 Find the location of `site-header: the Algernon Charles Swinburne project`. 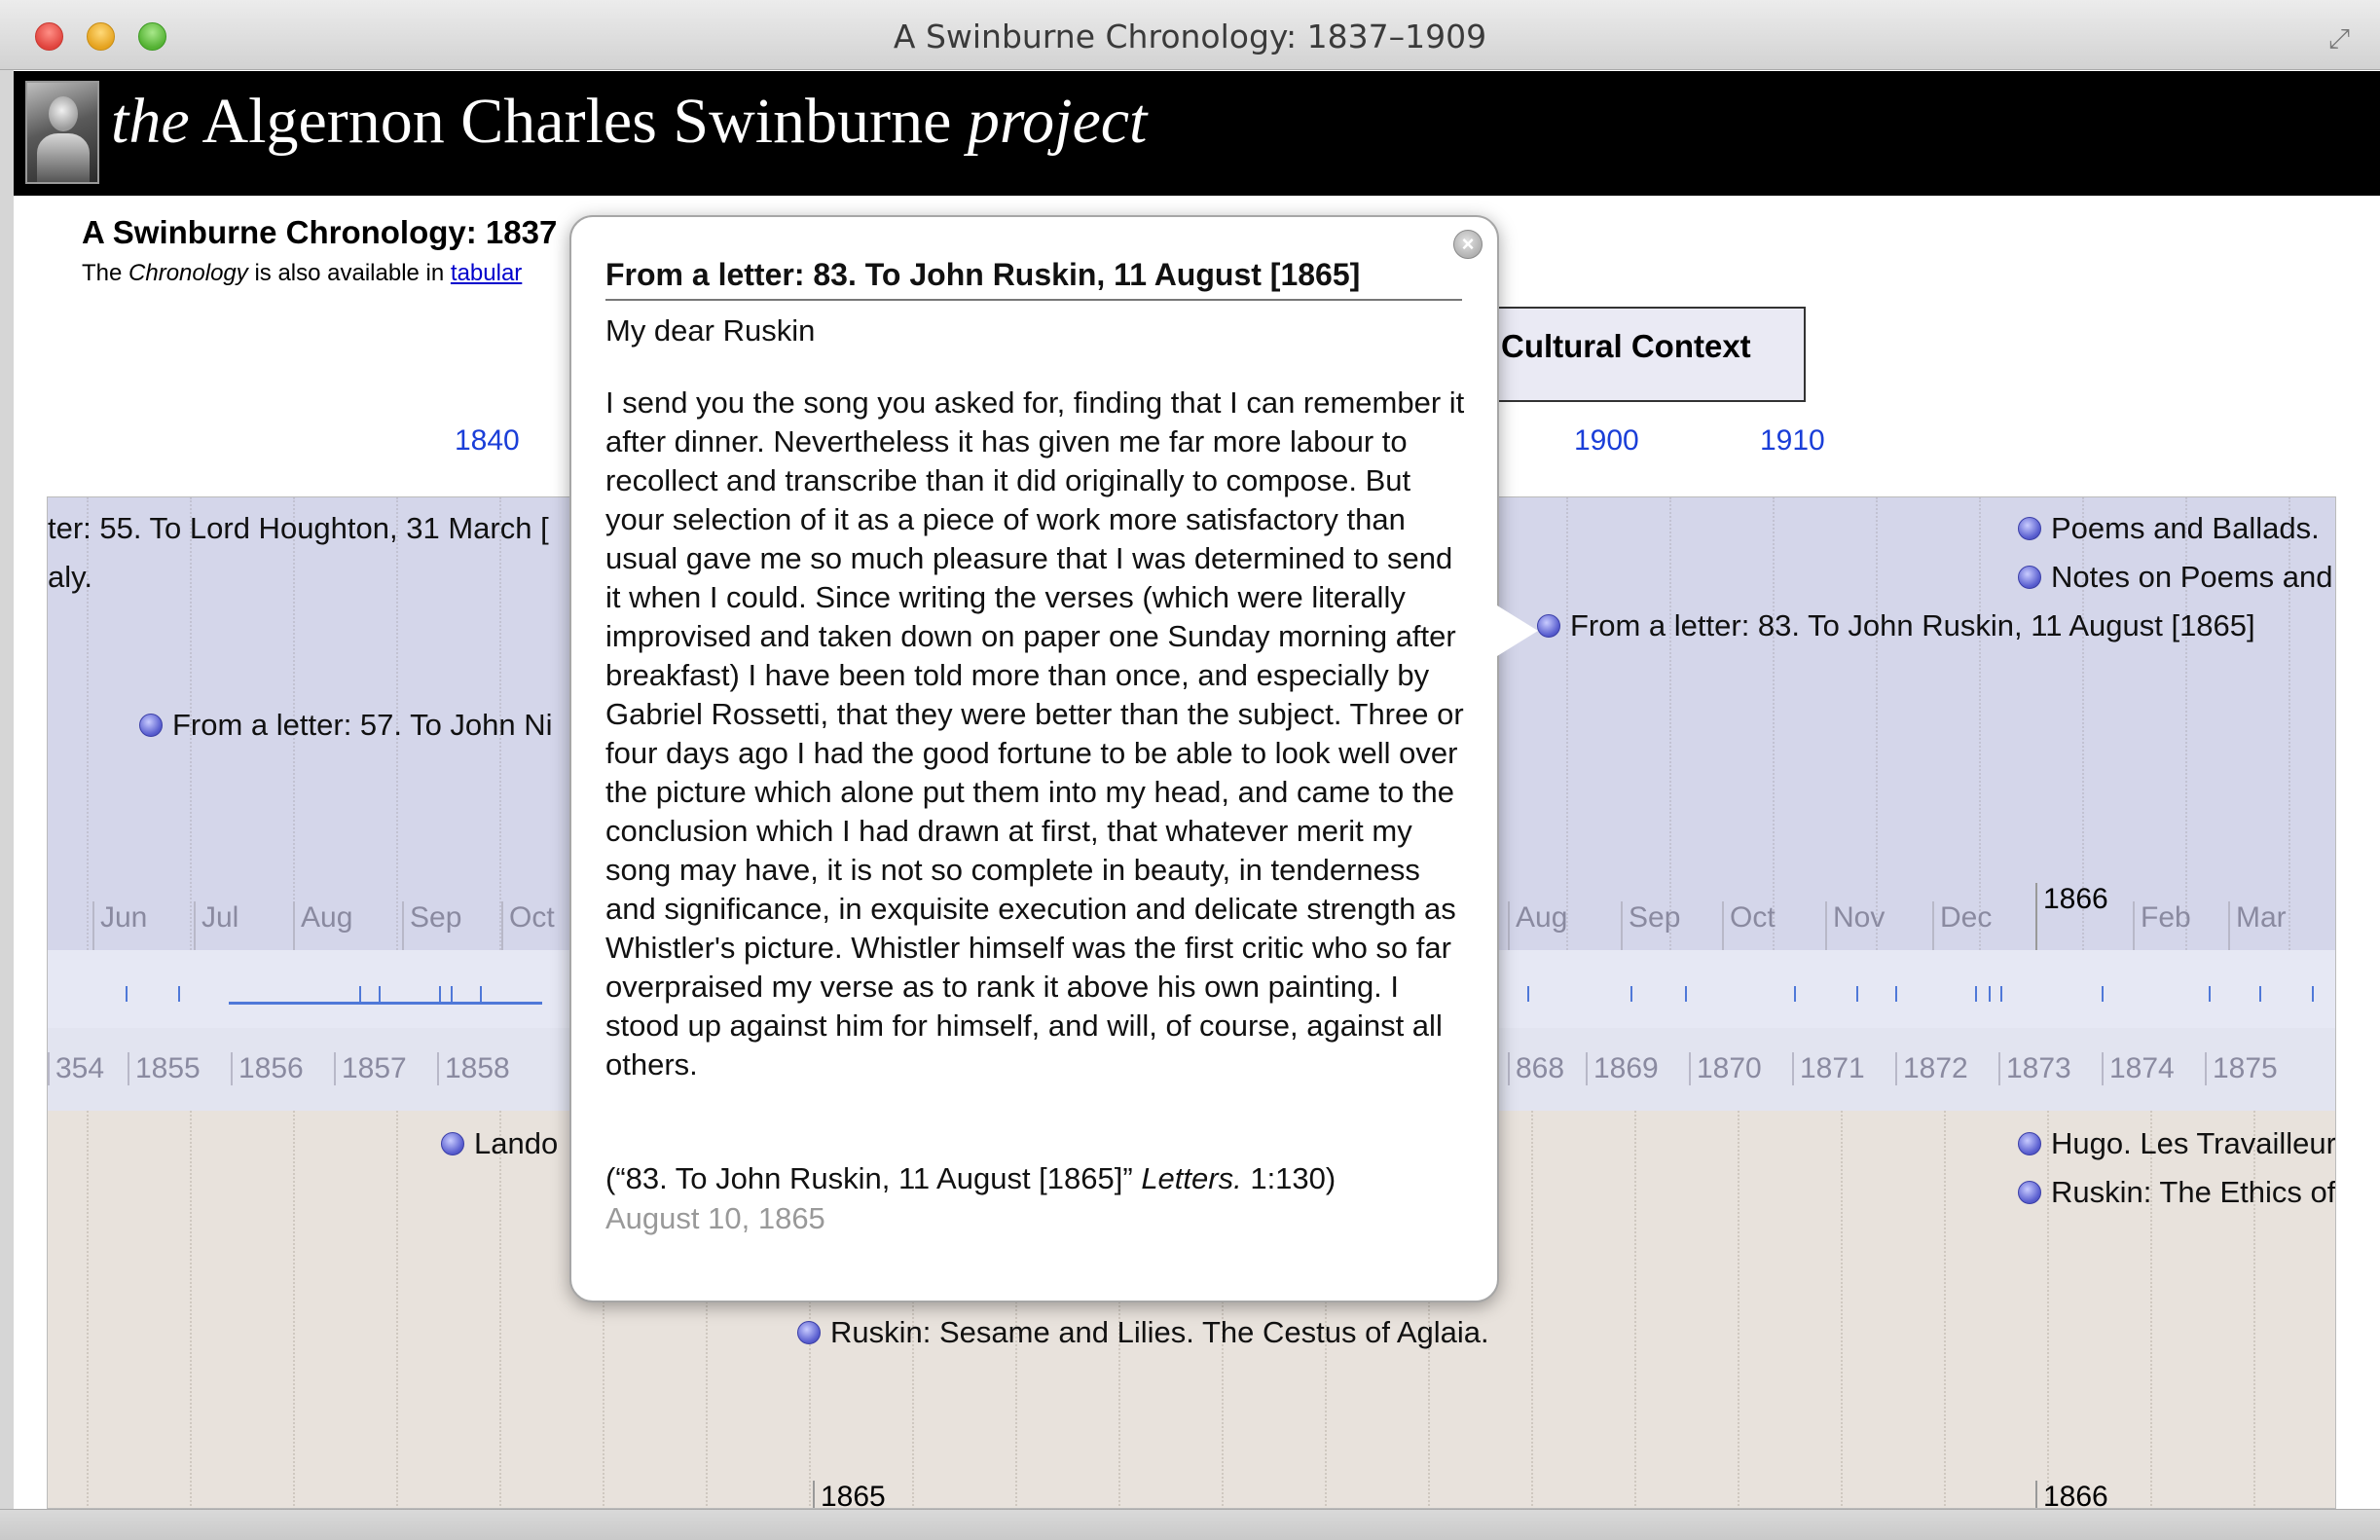

site-header: the Algernon Charles Swinburne project is located at coordinates (1197, 133).